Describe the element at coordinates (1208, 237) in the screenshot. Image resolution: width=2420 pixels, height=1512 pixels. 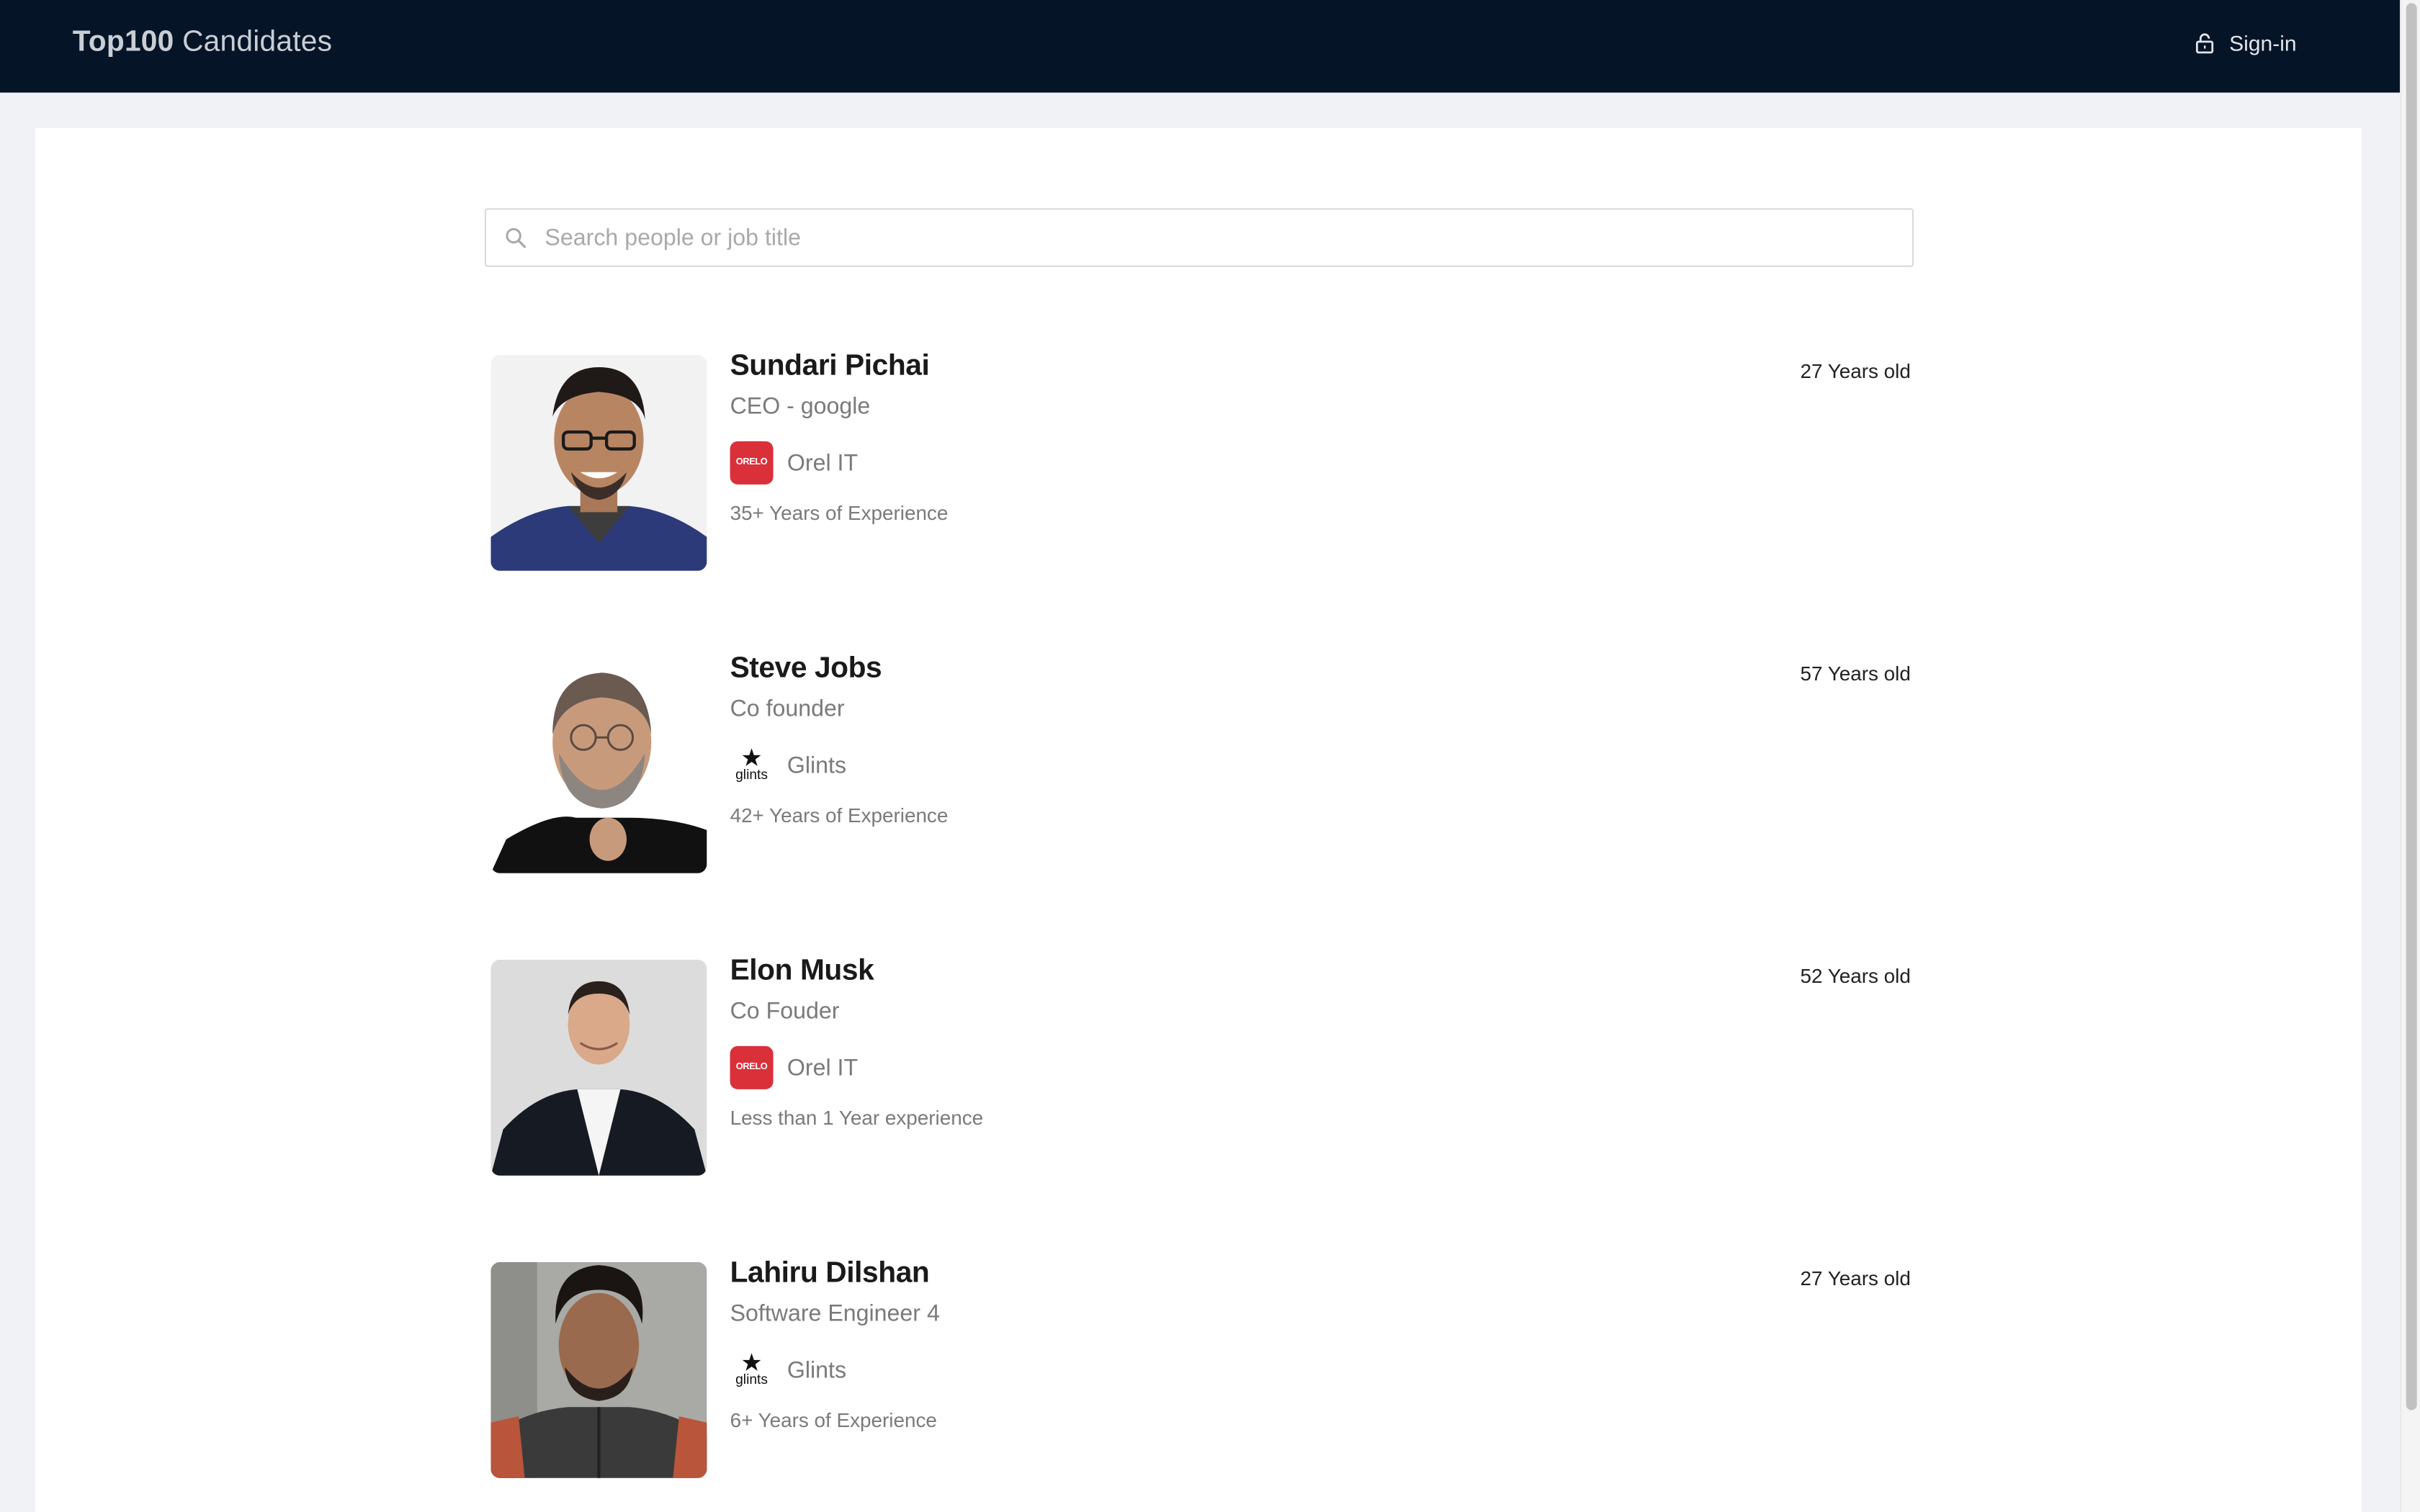
I see `search-input` at that location.